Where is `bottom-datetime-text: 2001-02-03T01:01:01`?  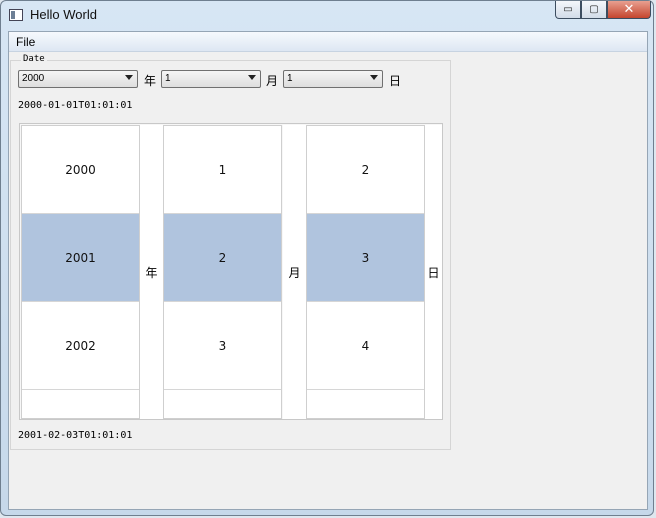 bottom-datetime-text: 2001-02-03T01:01:01 is located at coordinates (75, 435).